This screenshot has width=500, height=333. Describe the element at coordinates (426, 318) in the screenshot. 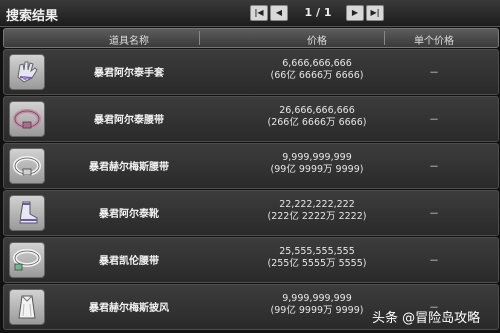

I see `watermark: 头条 @冒险岛攻略` at that location.